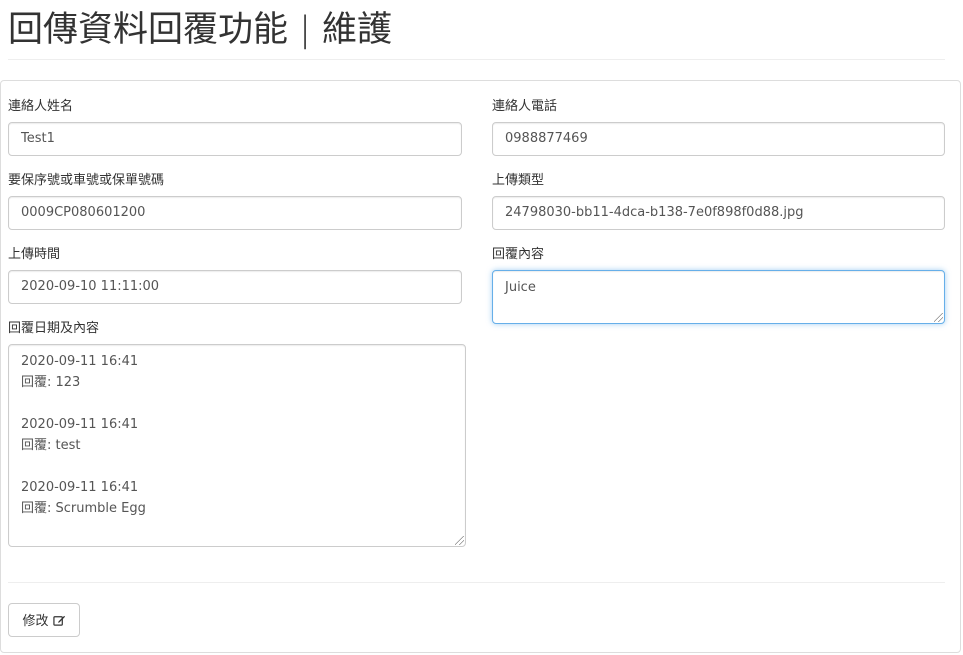 The height and width of the screenshot is (655, 963). Describe the element at coordinates (237, 498) in the screenshot. I see `reply-entry: 2020-09-11 16:41 回覆: Scrumble Egg` at that location.